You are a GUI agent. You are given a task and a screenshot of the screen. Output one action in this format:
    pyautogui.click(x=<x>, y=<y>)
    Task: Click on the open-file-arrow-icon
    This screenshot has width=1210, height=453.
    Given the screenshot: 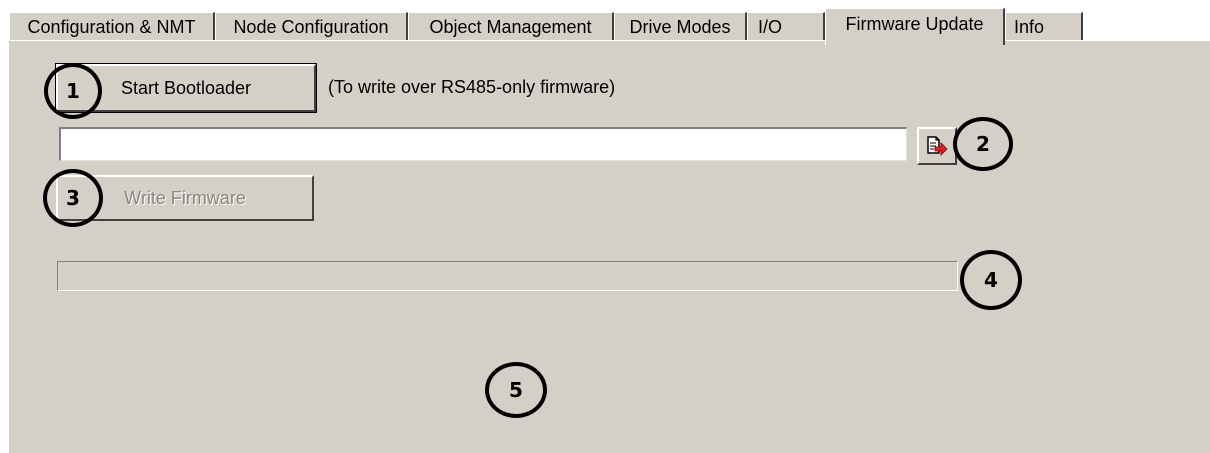 What is the action you would take?
    pyautogui.click(x=937, y=146)
    